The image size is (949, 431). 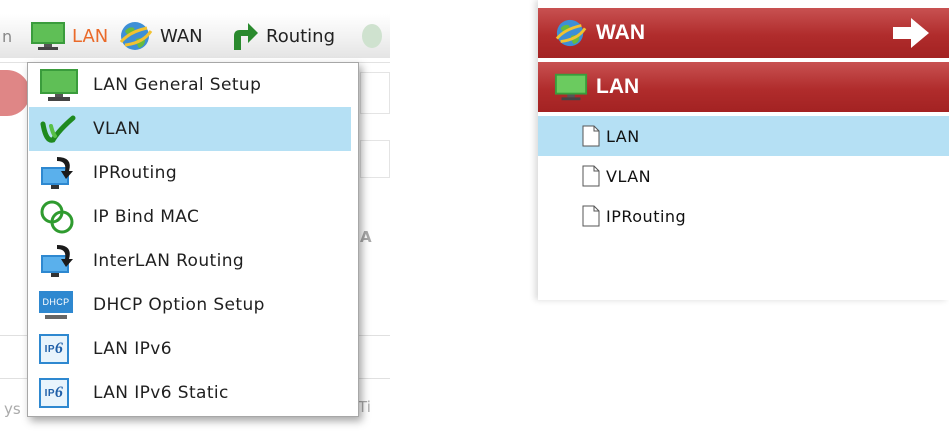 What do you see at coordinates (177, 85) in the screenshot?
I see `dropdown-item-label: LAN General Setup` at bounding box center [177, 85].